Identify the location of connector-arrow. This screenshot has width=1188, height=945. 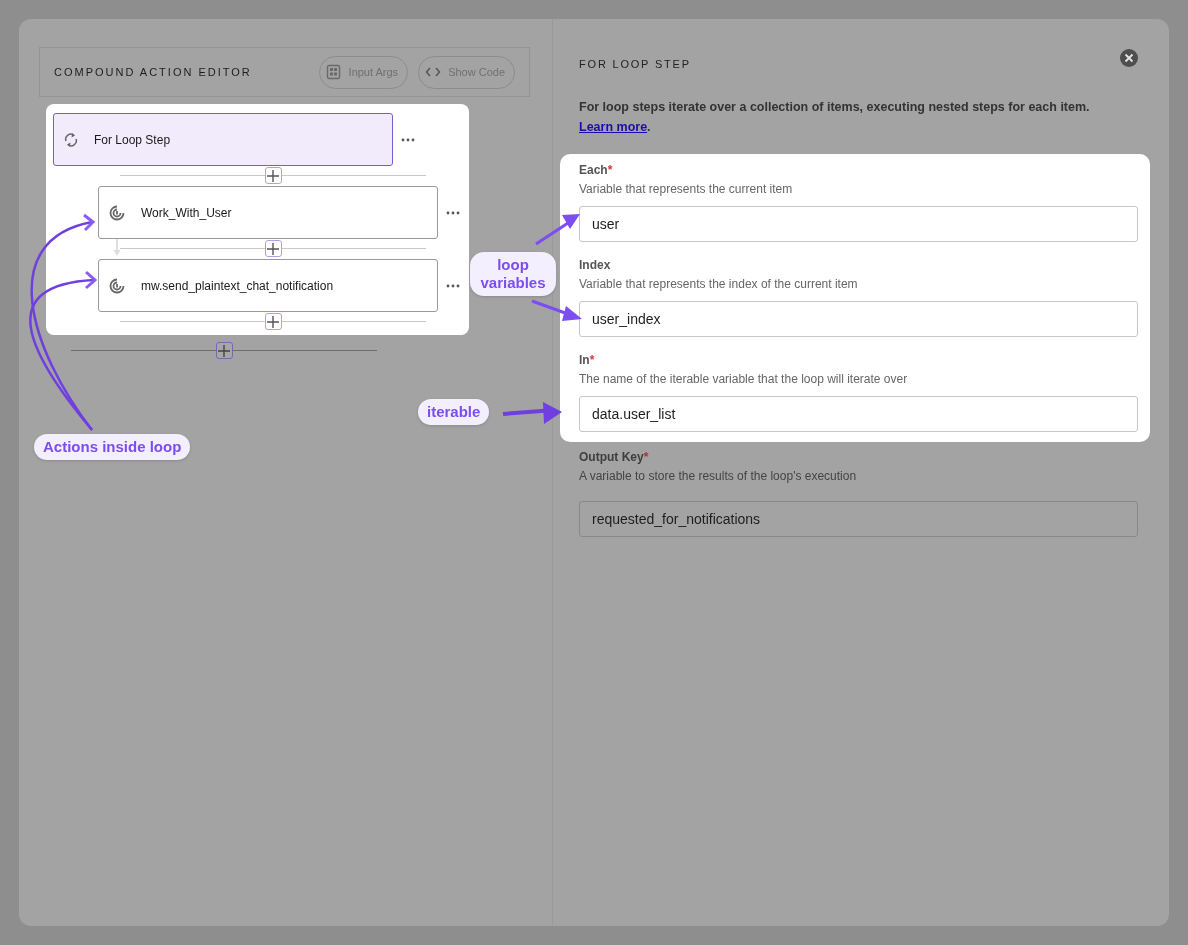
(117, 248).